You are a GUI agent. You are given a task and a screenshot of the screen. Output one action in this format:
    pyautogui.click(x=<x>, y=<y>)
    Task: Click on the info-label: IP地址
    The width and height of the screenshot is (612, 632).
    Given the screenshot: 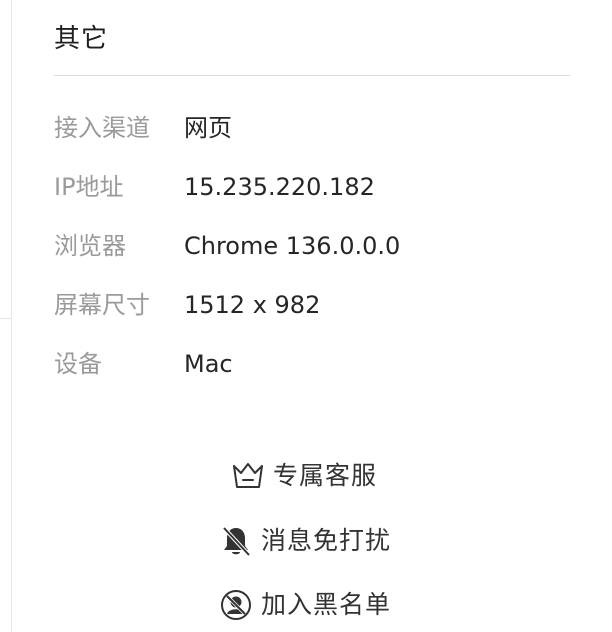 What is the action you would take?
    pyautogui.click(x=89, y=187)
    